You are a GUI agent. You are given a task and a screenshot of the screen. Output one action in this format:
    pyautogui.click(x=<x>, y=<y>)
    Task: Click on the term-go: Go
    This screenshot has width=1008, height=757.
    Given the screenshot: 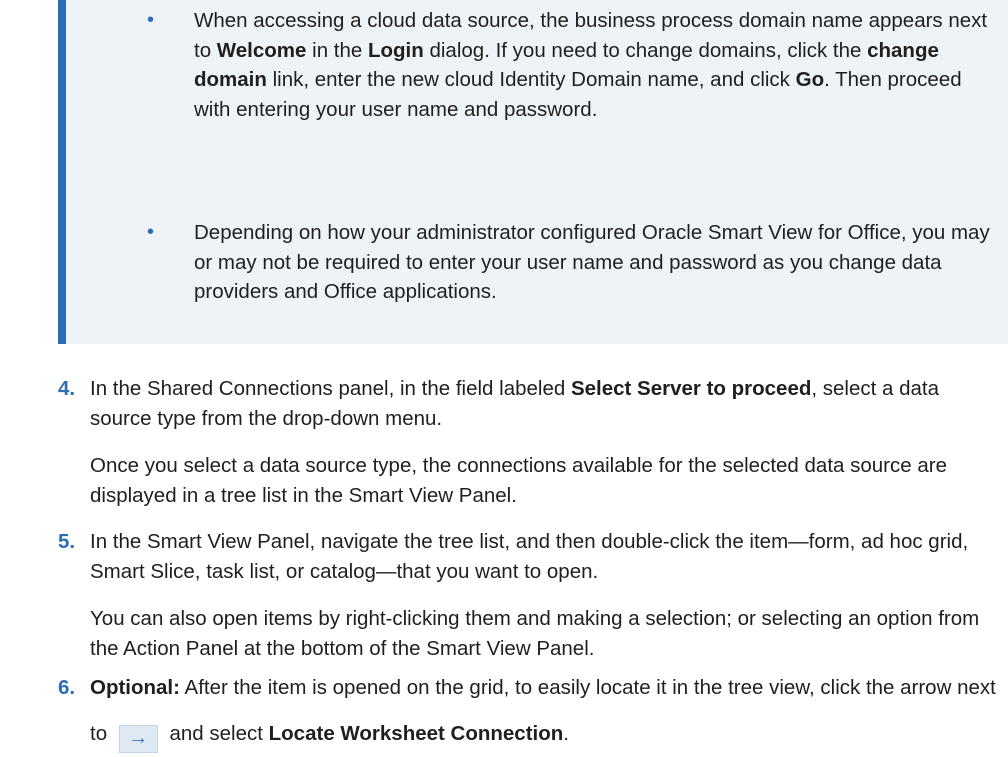 What is the action you would take?
    pyautogui.click(x=810, y=79)
    